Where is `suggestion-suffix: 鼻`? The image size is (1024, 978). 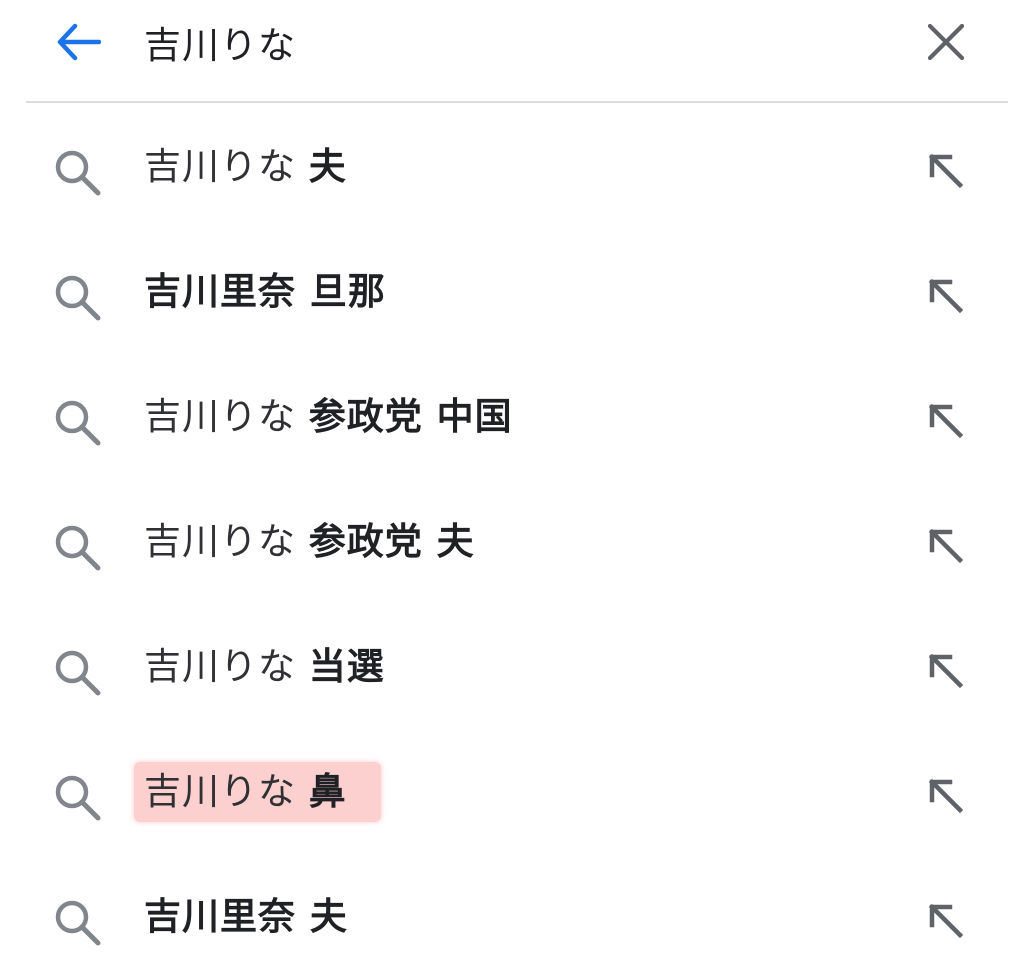
suggestion-suffix: 鼻 is located at coordinates (327, 791).